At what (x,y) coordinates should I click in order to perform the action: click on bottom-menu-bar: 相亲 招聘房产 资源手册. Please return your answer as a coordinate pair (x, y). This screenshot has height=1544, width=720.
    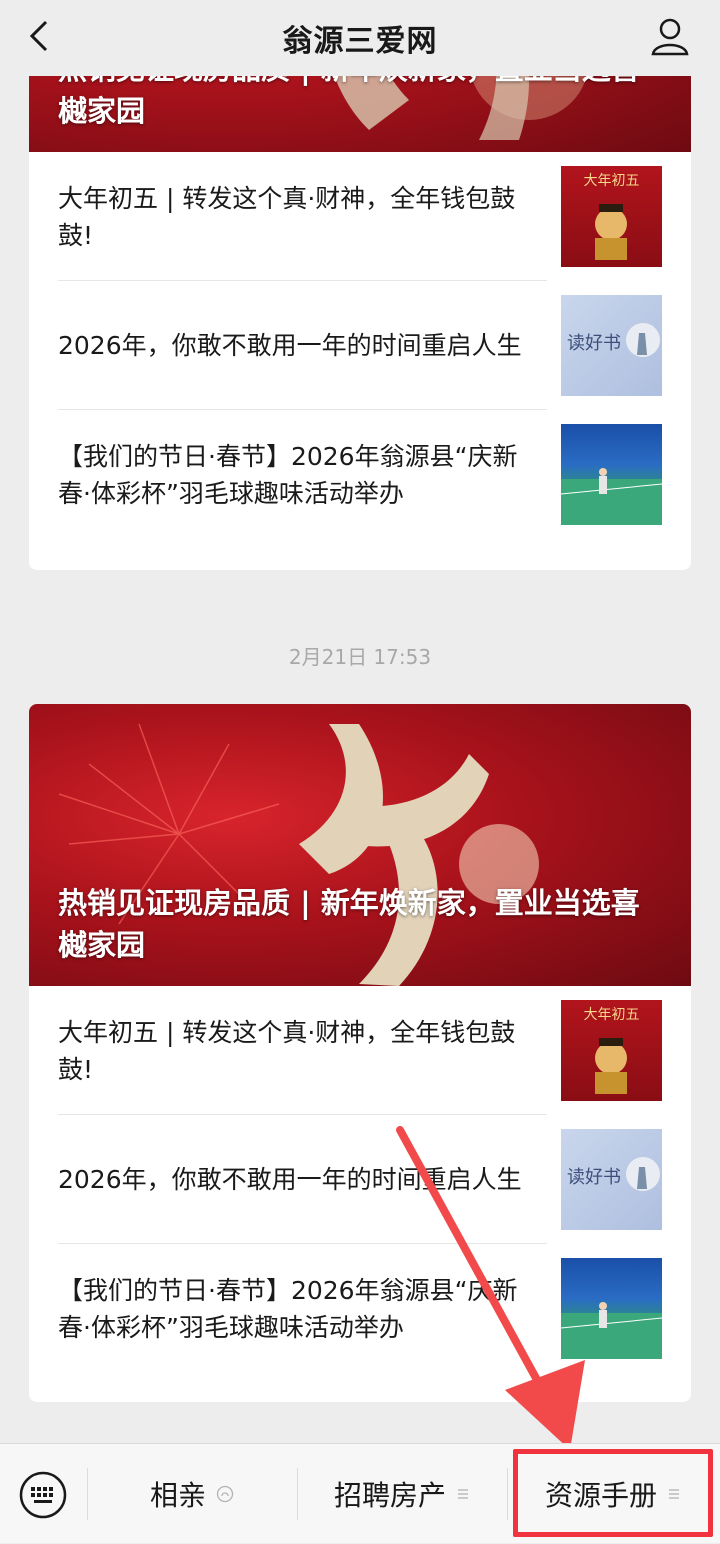
    Looking at the image, I should click on (360, 1493).